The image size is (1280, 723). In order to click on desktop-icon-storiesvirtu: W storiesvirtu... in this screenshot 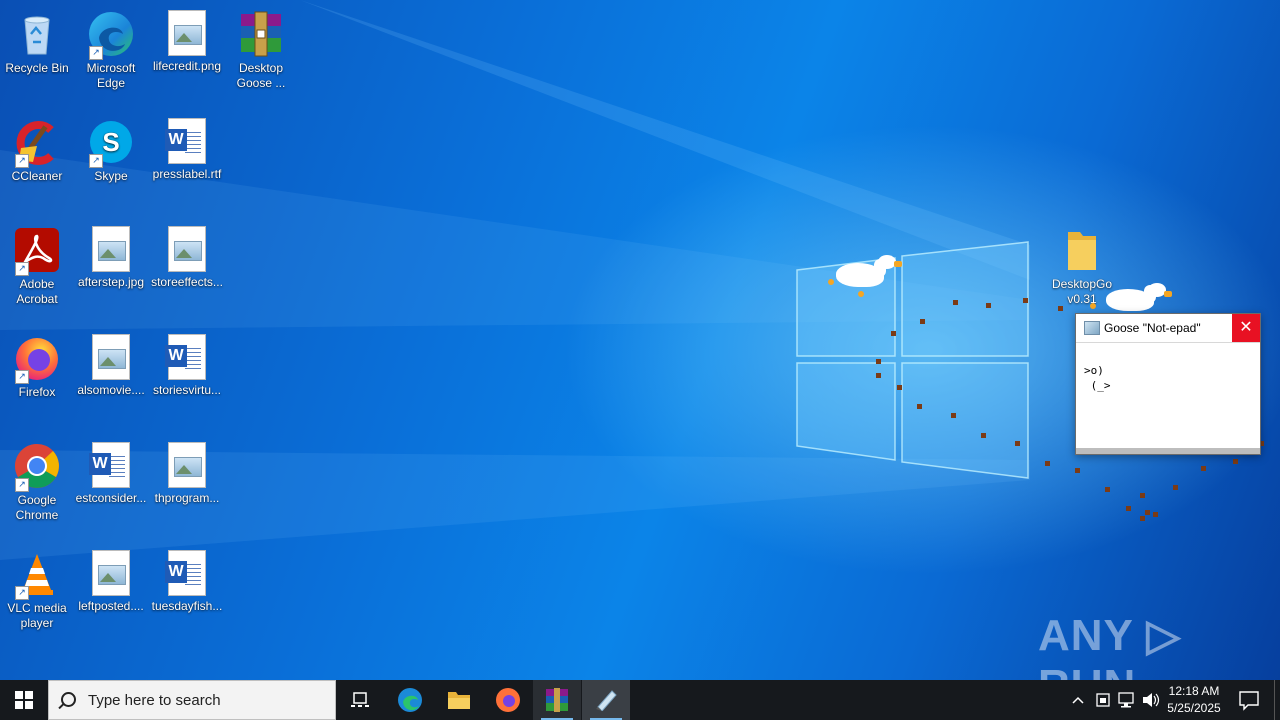, I will do `click(187, 364)`.